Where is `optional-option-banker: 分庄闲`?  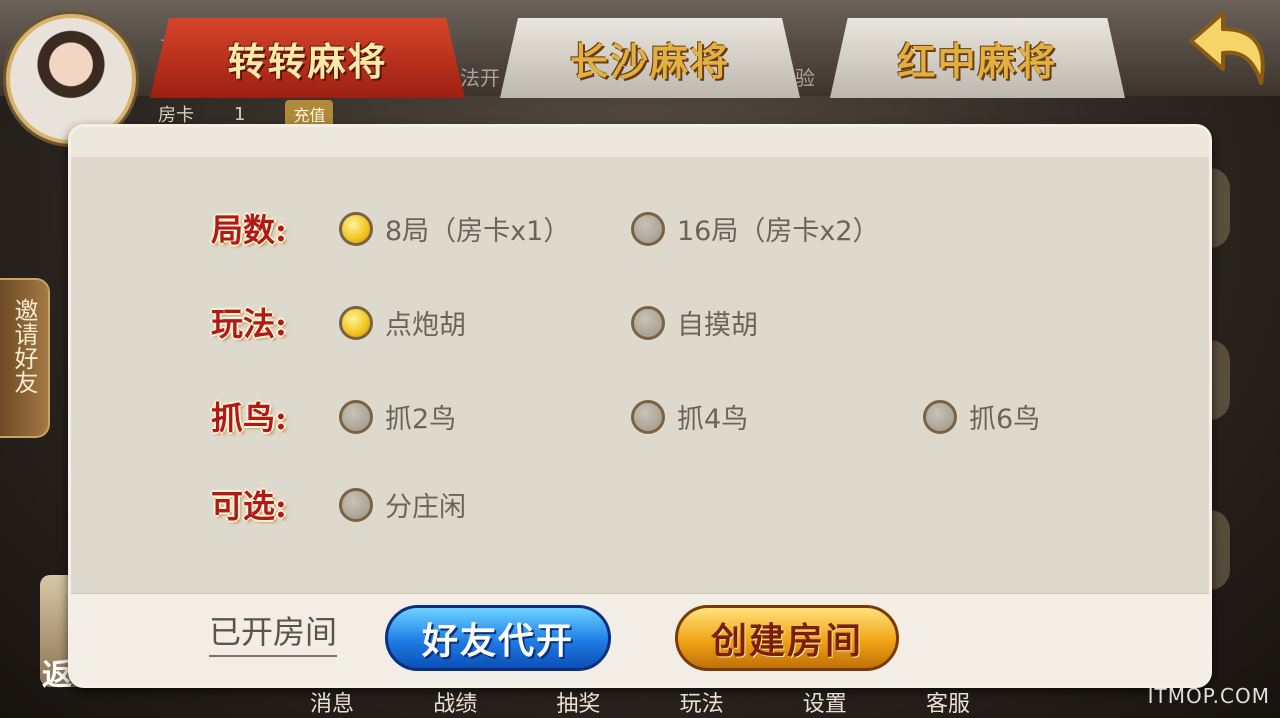 optional-option-banker: 分庄闲 is located at coordinates (402, 504).